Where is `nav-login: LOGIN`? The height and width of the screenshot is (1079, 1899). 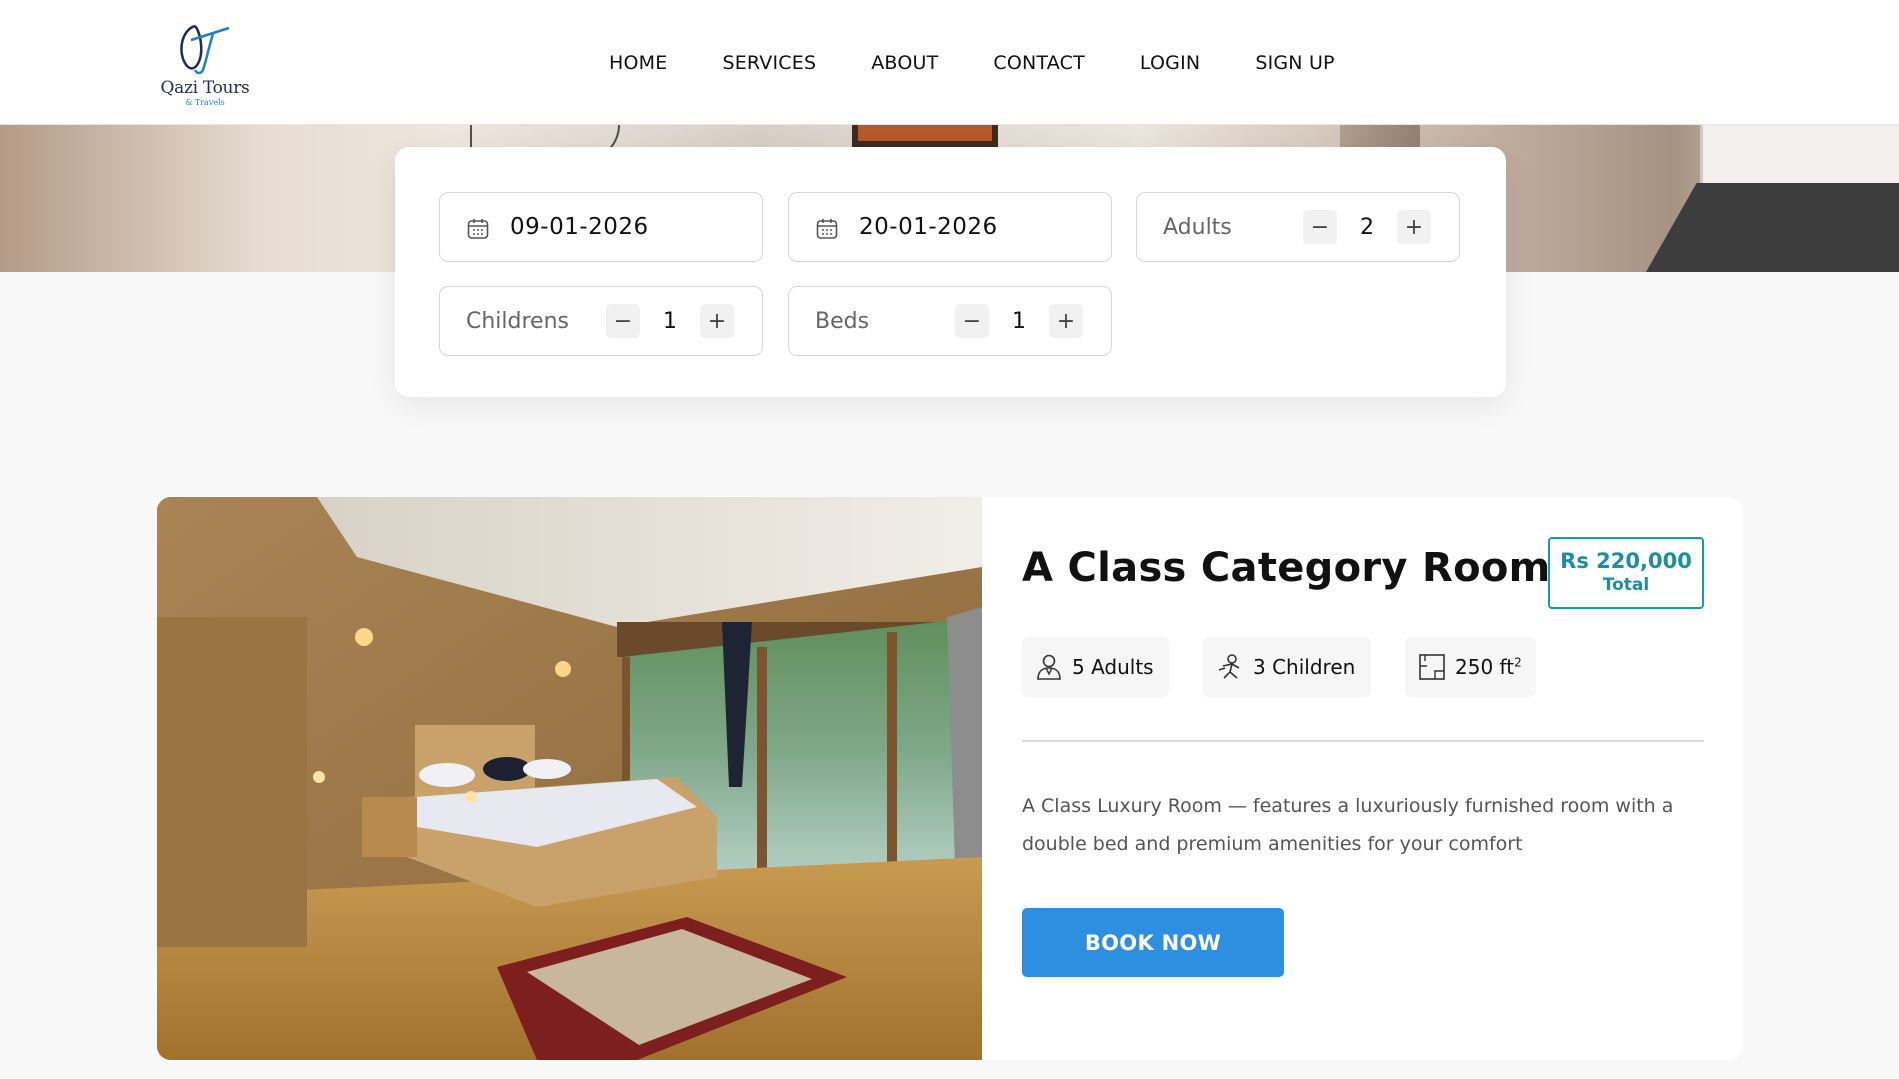
nav-login: LOGIN is located at coordinates (1170, 63).